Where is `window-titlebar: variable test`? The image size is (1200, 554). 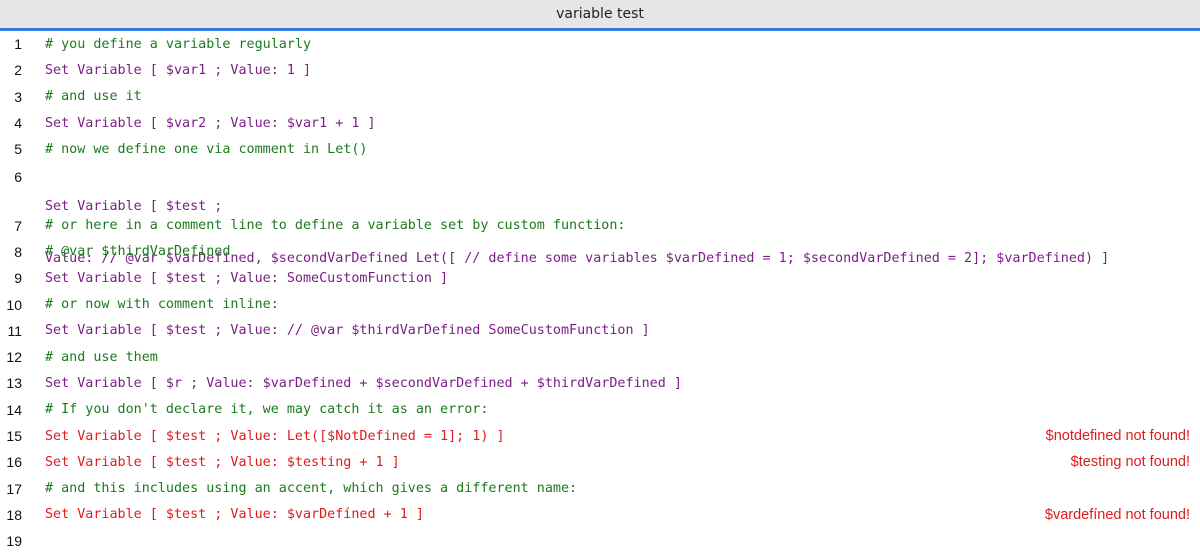
window-titlebar: variable test is located at coordinates (600, 15).